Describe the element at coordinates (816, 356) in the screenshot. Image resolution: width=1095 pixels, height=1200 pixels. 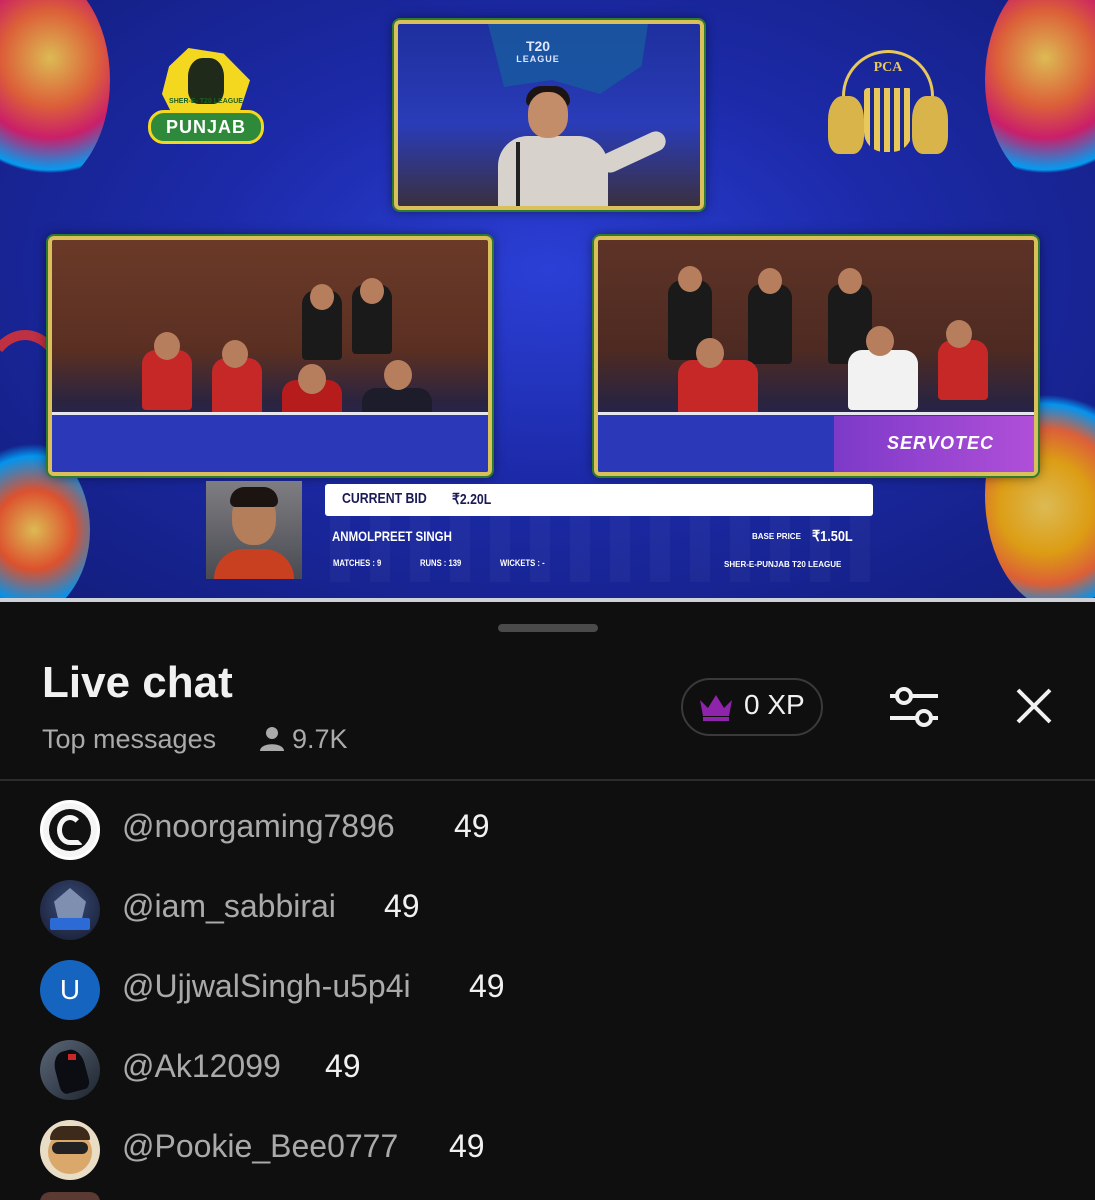
I see `team-table-feed-right: SERVOTEC` at that location.